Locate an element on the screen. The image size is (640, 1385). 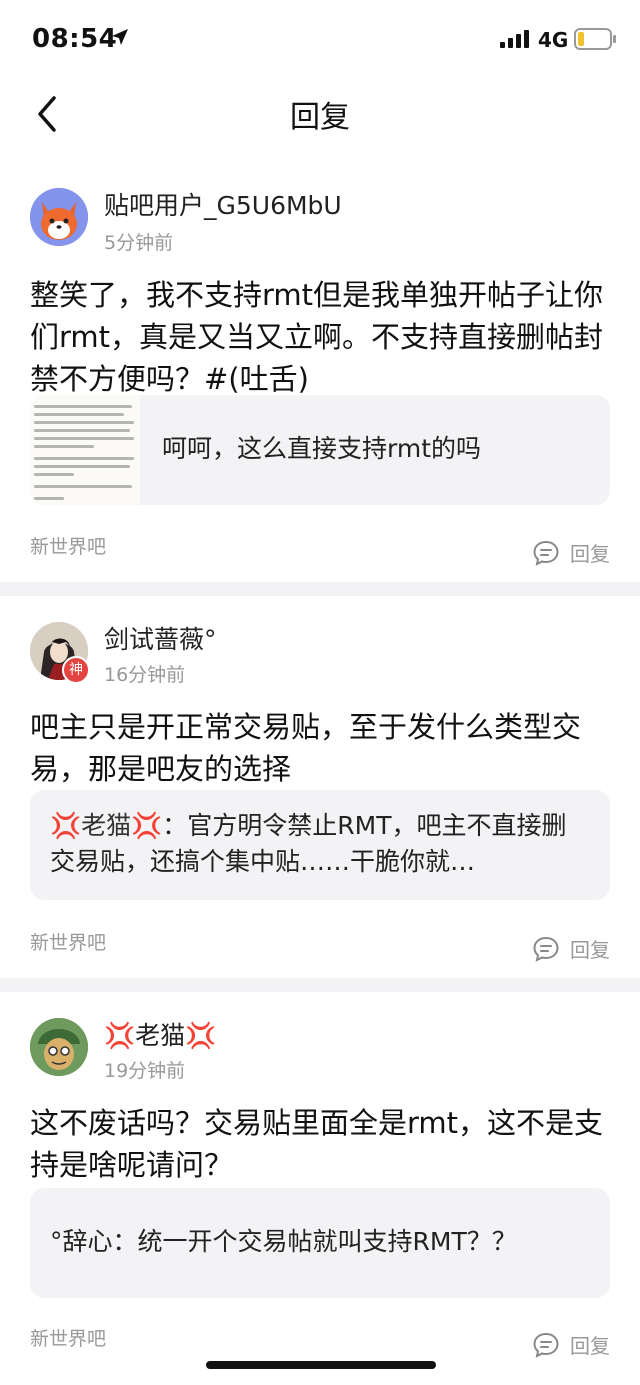
quote-text: 呵呵，这么直接支持rmt的吗 is located at coordinates (321, 448).